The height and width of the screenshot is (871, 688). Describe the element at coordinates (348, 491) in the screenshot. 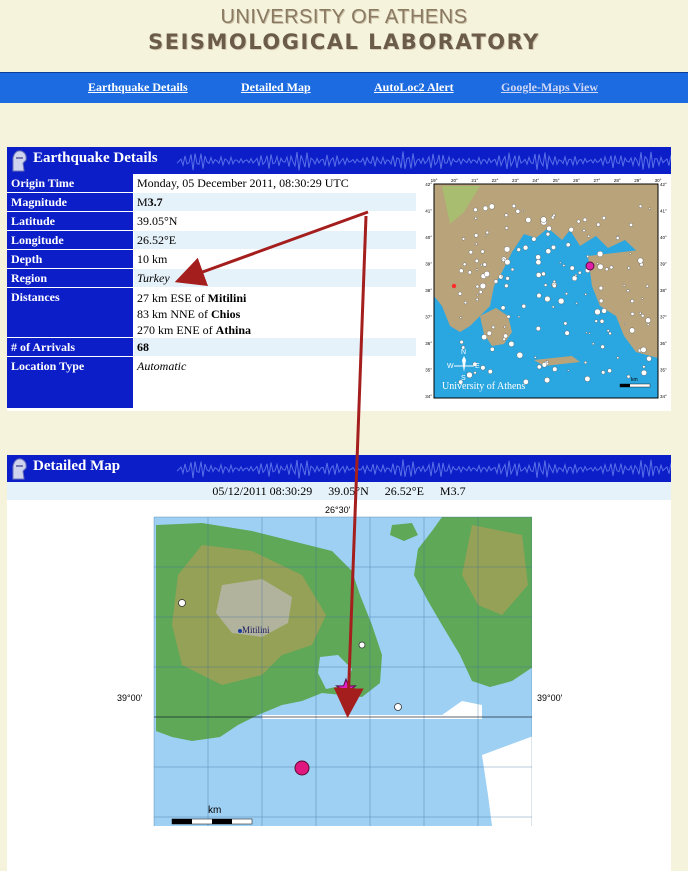

I see `caption-lat: 39.05°N` at that location.